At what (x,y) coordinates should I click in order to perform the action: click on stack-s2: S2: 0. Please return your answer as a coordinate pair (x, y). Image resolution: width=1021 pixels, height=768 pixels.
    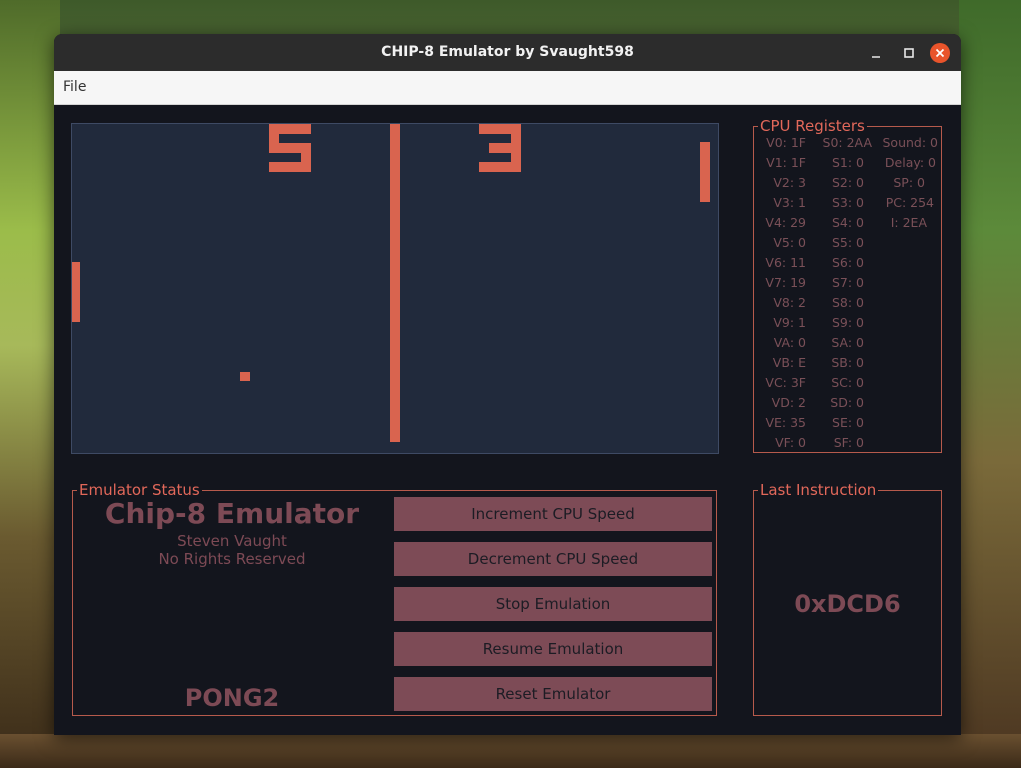
    Looking at the image, I should click on (847, 182).